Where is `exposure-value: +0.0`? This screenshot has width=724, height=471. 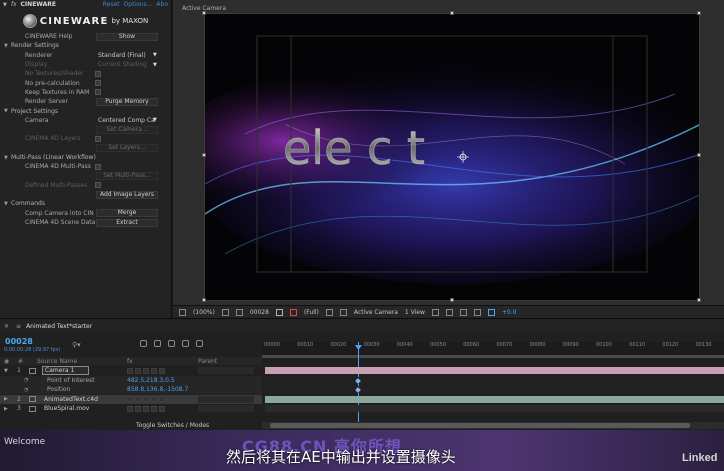
exposure-value: +0.0 is located at coordinates (509, 312).